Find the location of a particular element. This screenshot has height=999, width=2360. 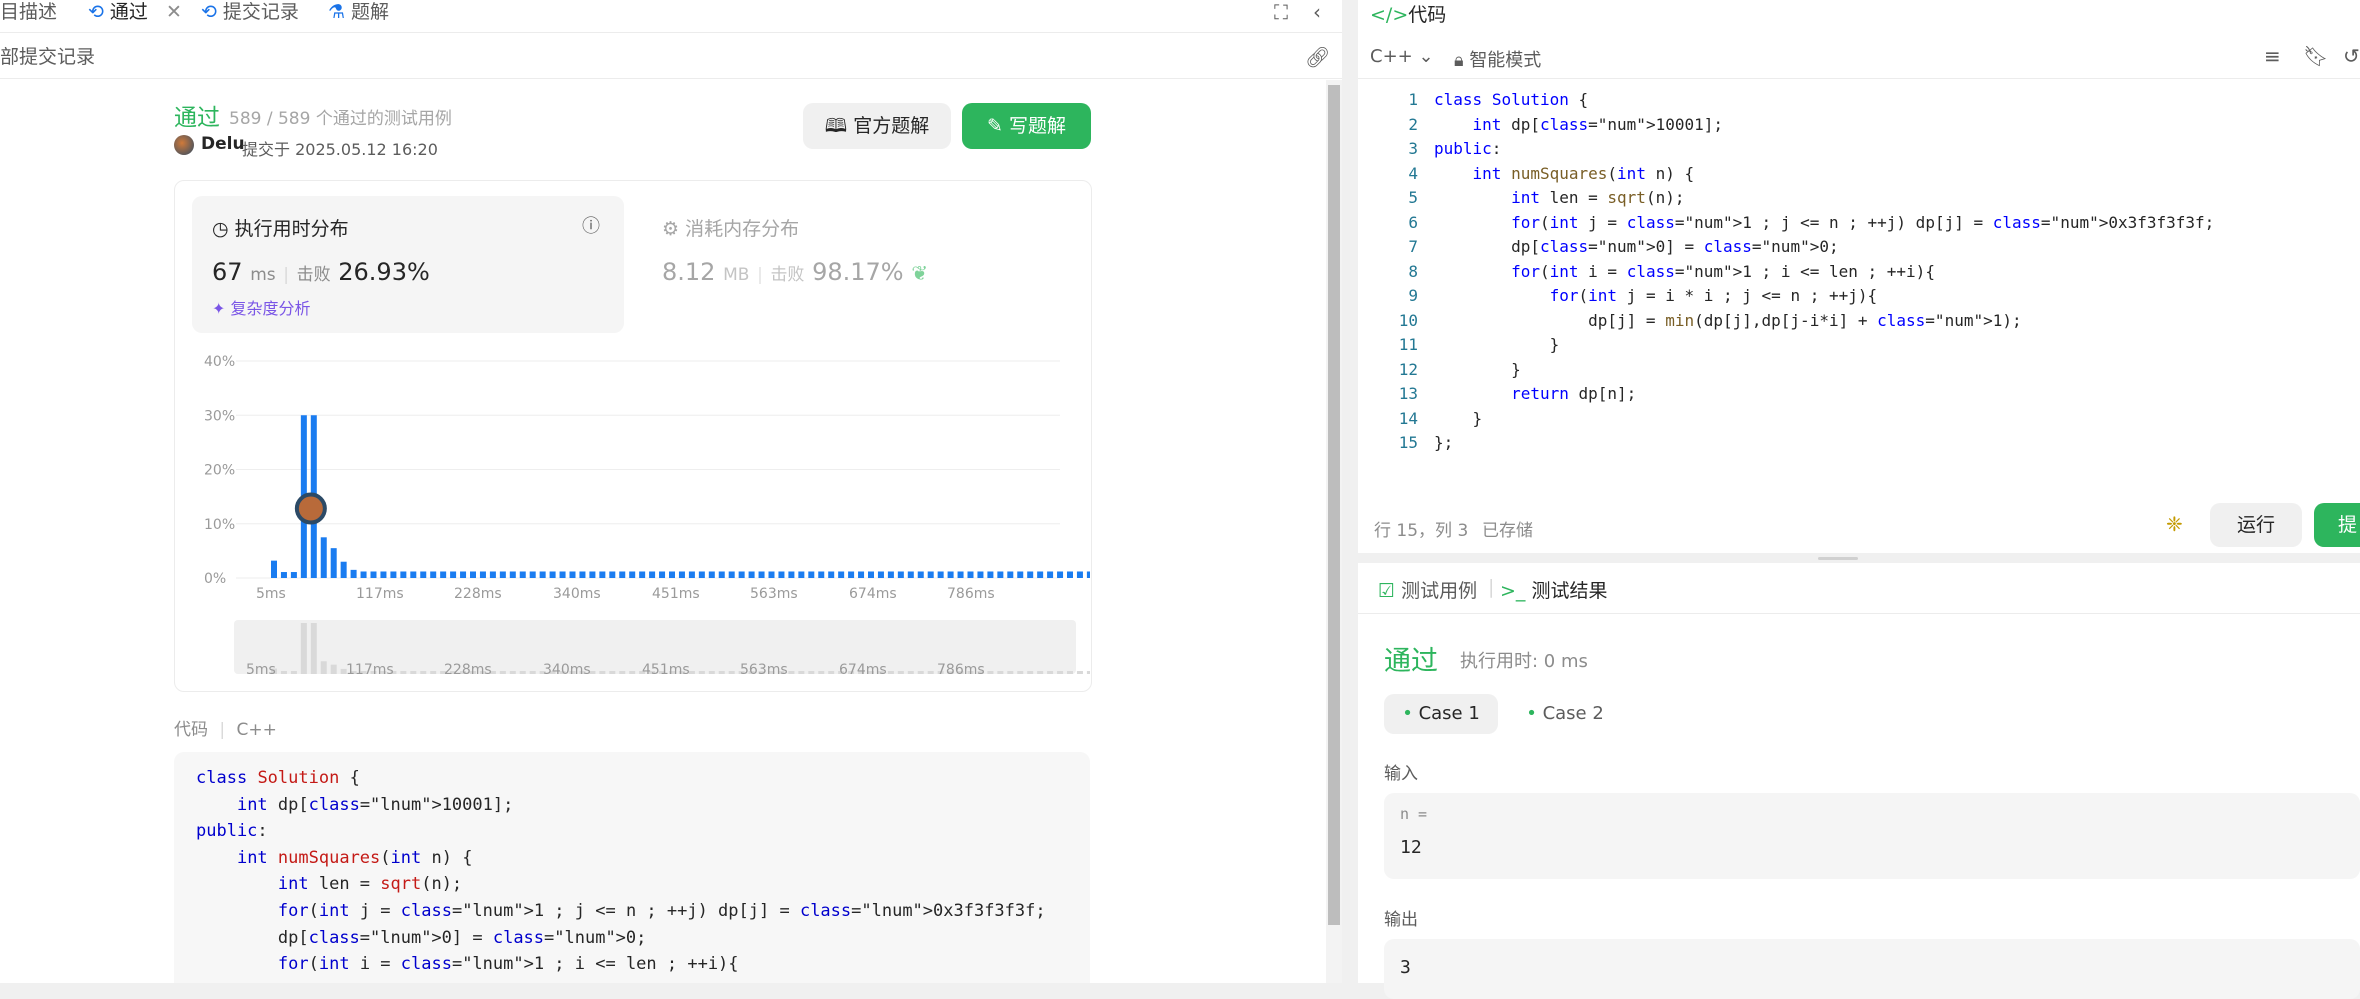

code-line: for(int j = i * i ; j <= n ; ++j){ is located at coordinates (1656, 295).